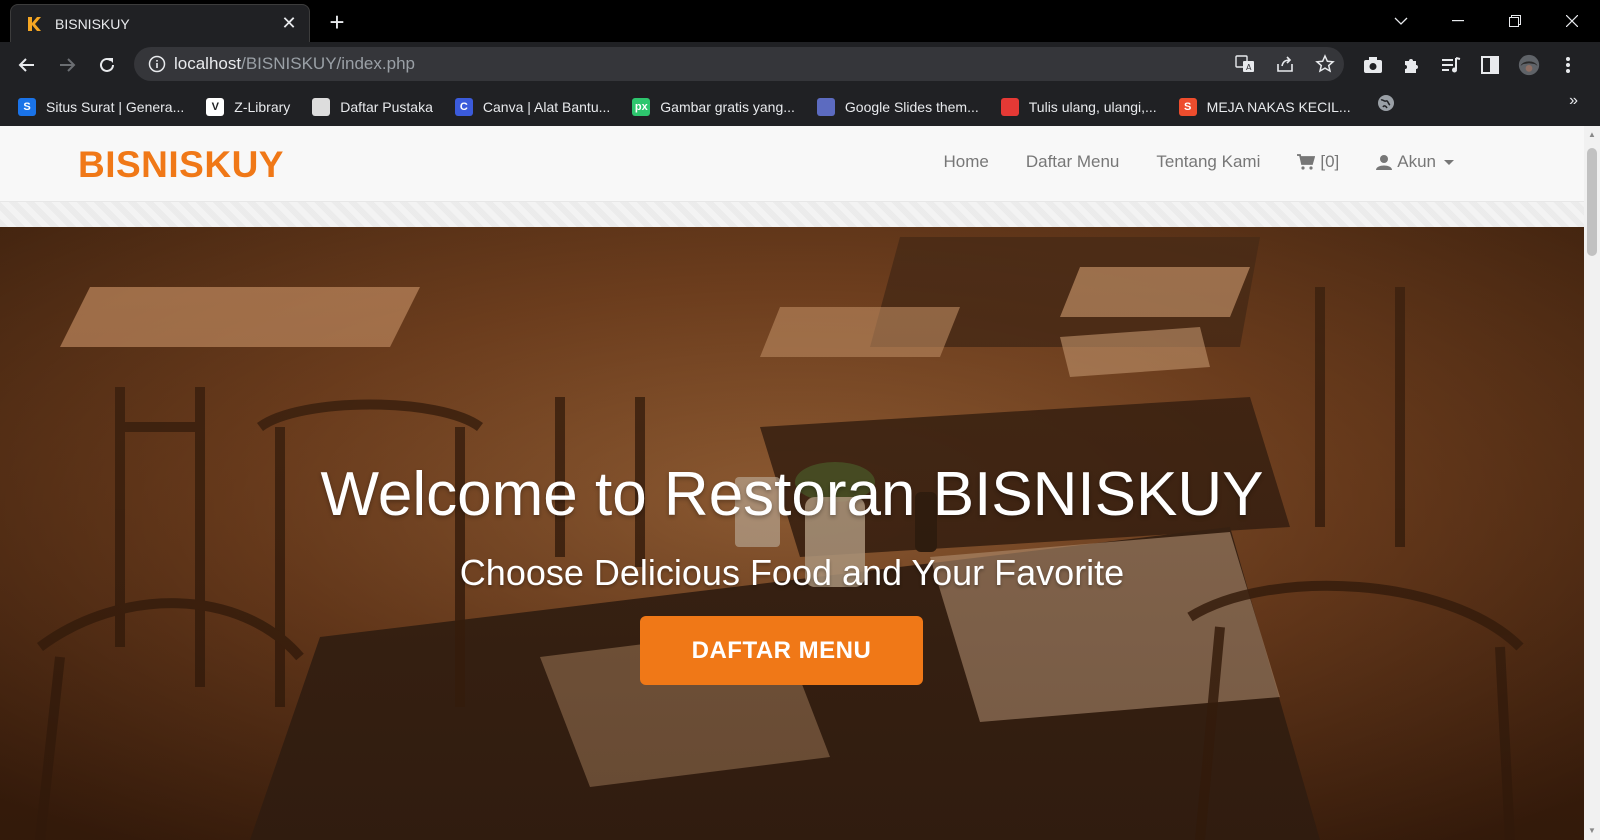 This screenshot has width=1600, height=840. What do you see at coordinates (1592, 202) in the screenshot?
I see `scroll-thumb` at bounding box center [1592, 202].